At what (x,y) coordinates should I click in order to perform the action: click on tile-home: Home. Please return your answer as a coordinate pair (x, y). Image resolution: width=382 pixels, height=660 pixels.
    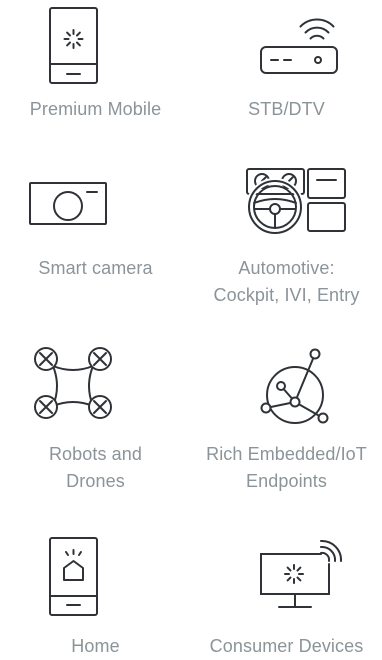
    Looking at the image, I should click on (95, 593).